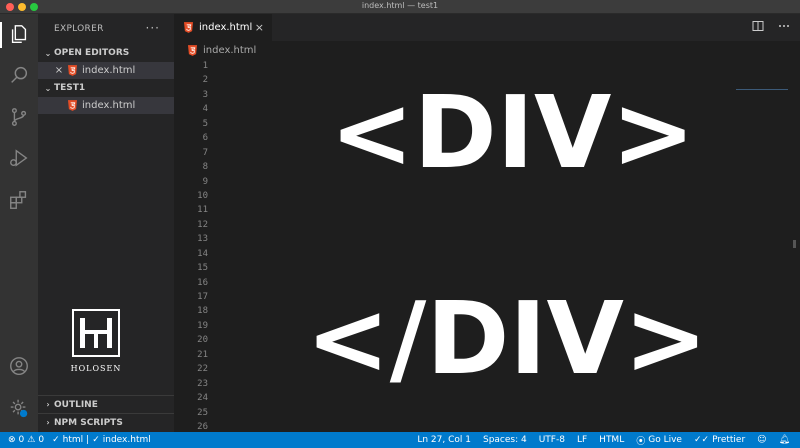 The image size is (800, 448). Describe the element at coordinates (205, 109) in the screenshot. I see `line-number: 4` at that location.